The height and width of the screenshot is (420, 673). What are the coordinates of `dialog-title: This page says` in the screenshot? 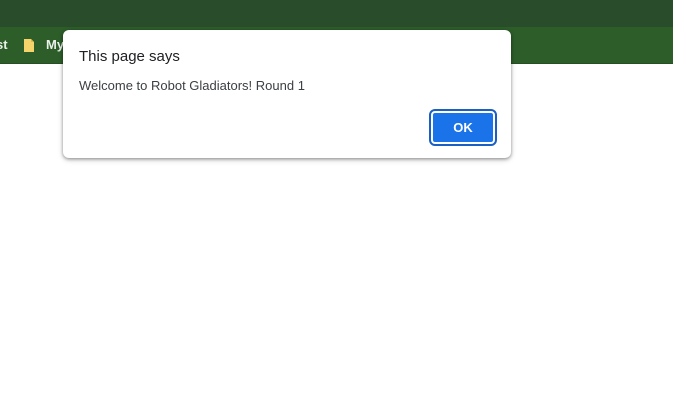 It's located at (129, 56).